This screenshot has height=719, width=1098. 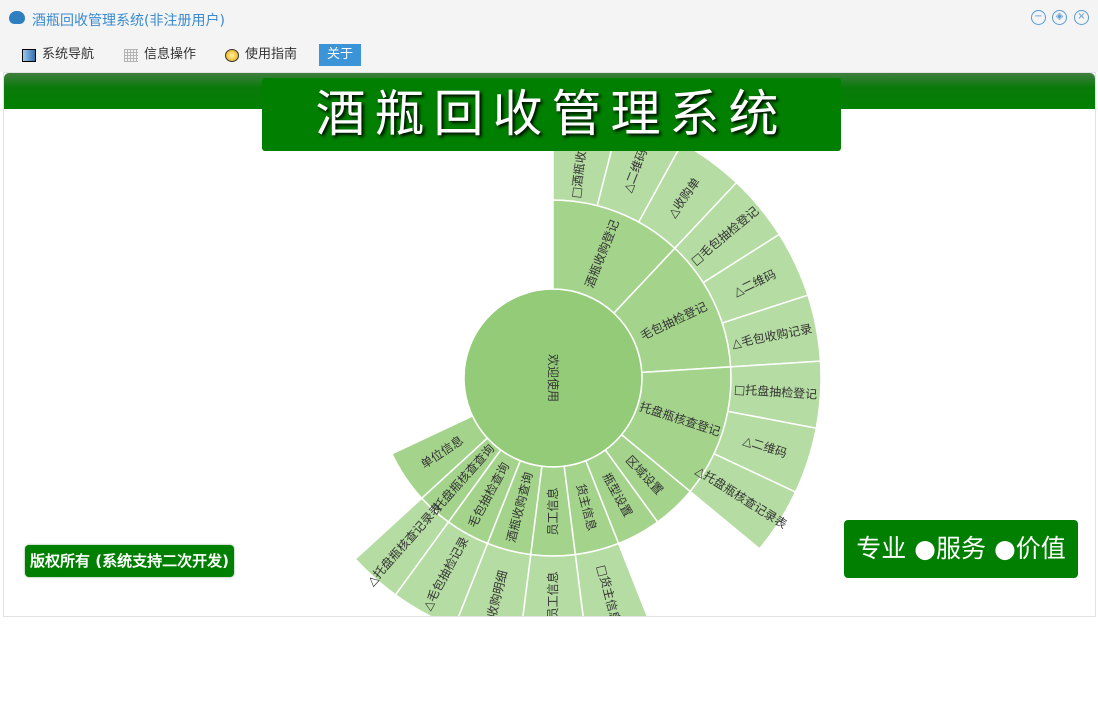 What do you see at coordinates (1059, 17) in the screenshot?
I see `restore-icon: ◈` at bounding box center [1059, 17].